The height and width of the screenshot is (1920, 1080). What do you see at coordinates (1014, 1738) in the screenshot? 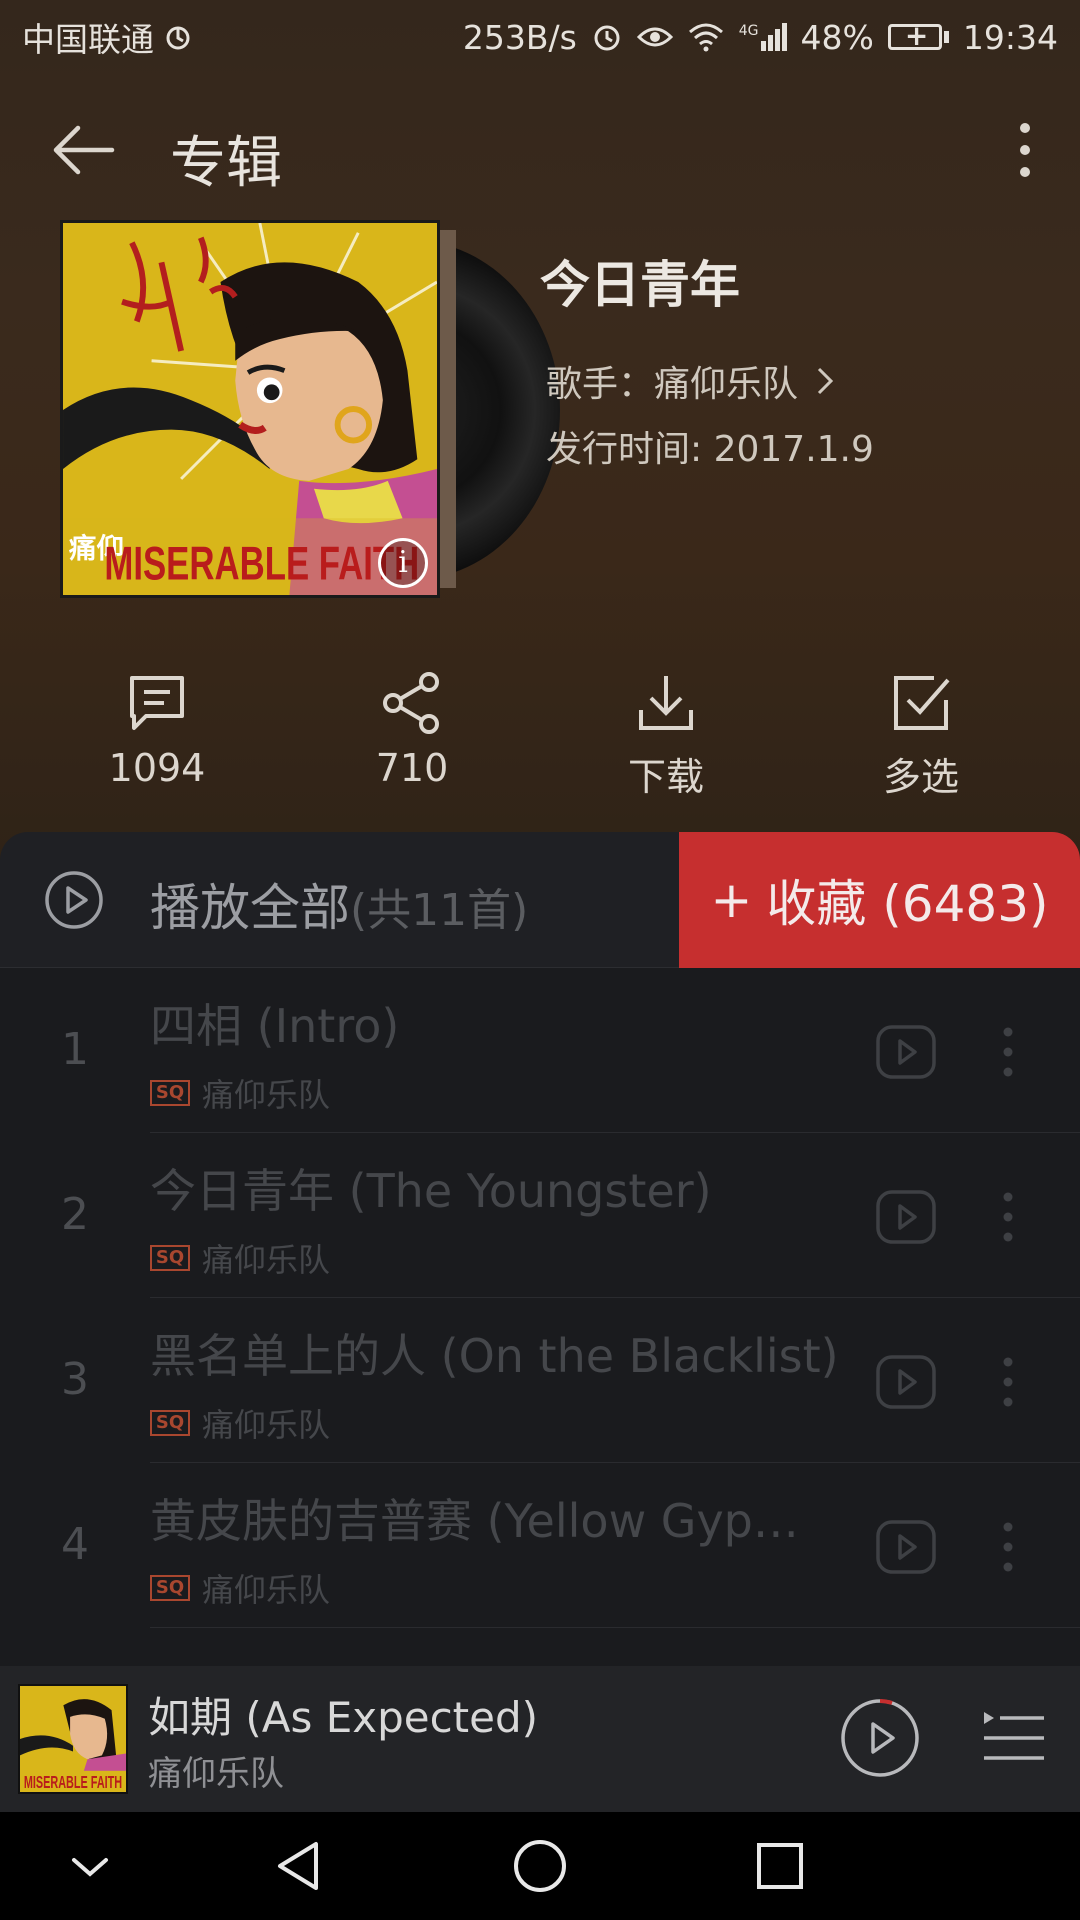
I see `playlist-icon` at bounding box center [1014, 1738].